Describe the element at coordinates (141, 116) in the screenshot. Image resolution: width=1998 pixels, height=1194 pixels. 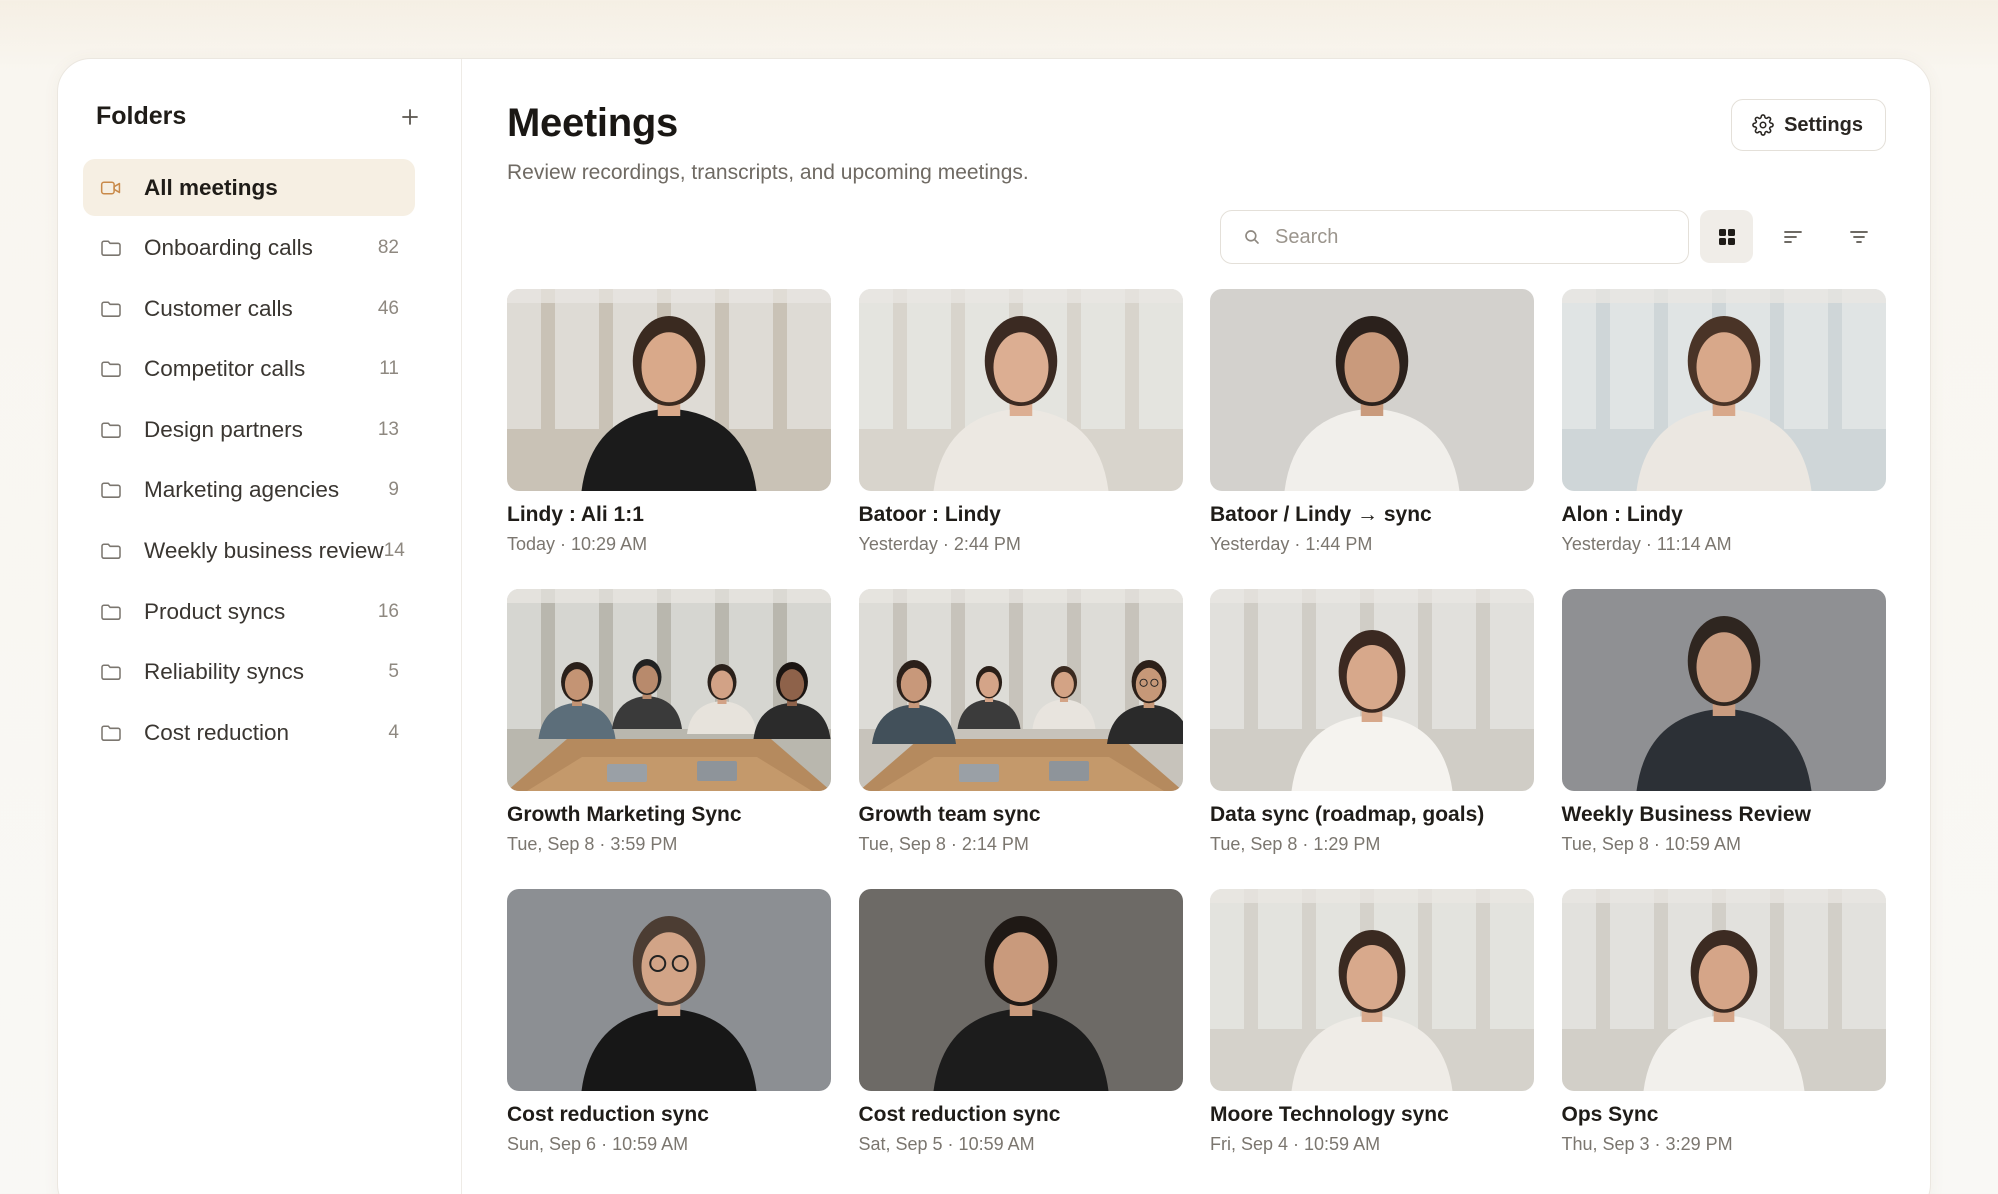
I see `sidebar-title: Folders` at that location.